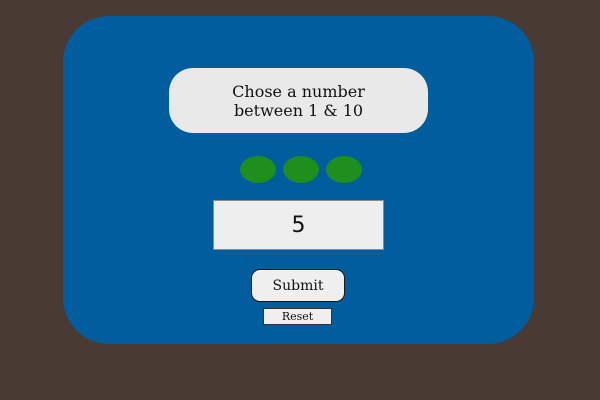 The width and height of the screenshot is (600, 400). What do you see at coordinates (298, 110) in the screenshot?
I see `prompt-line-2: between 1 & 10` at bounding box center [298, 110].